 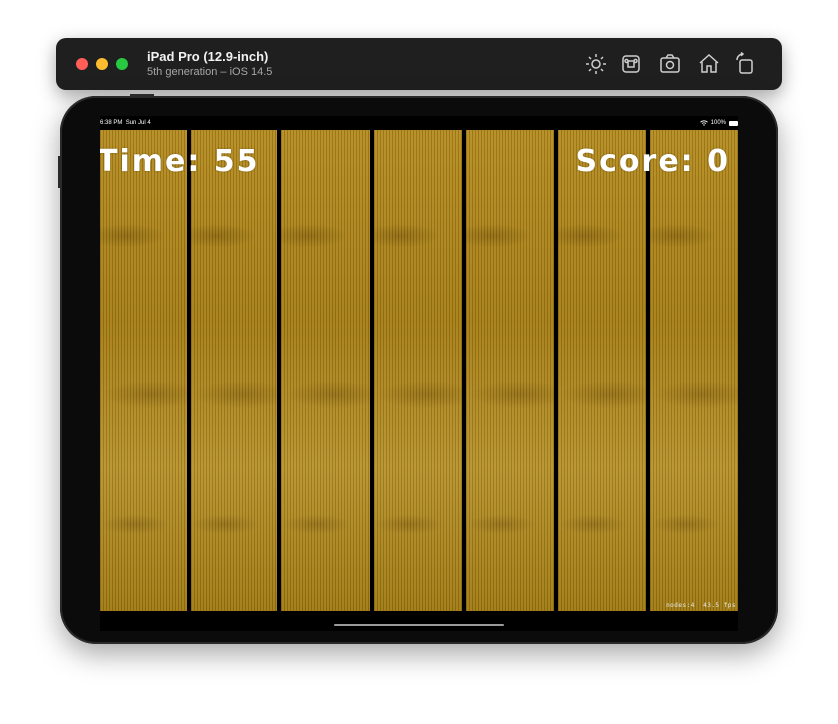 I want to click on command-icon, so click(x=631, y=64).